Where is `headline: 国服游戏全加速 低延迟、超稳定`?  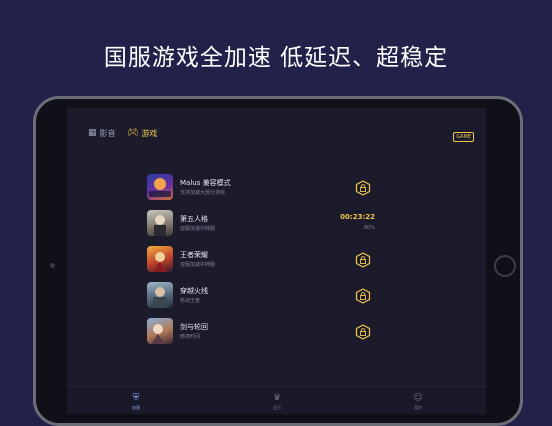 headline: 国服游戏全加速 低延迟、超稳定 is located at coordinates (276, 58).